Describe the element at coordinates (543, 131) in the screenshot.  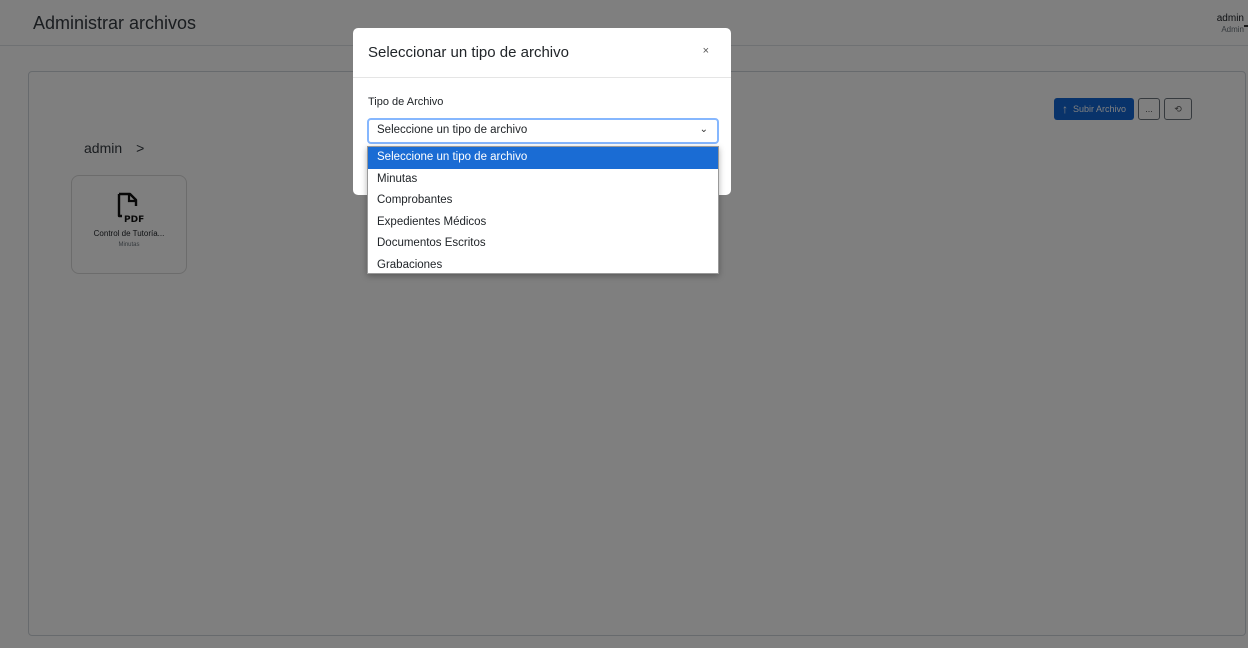
I see `file-type-select: Seleccione un tipo de archivo ⌄` at that location.